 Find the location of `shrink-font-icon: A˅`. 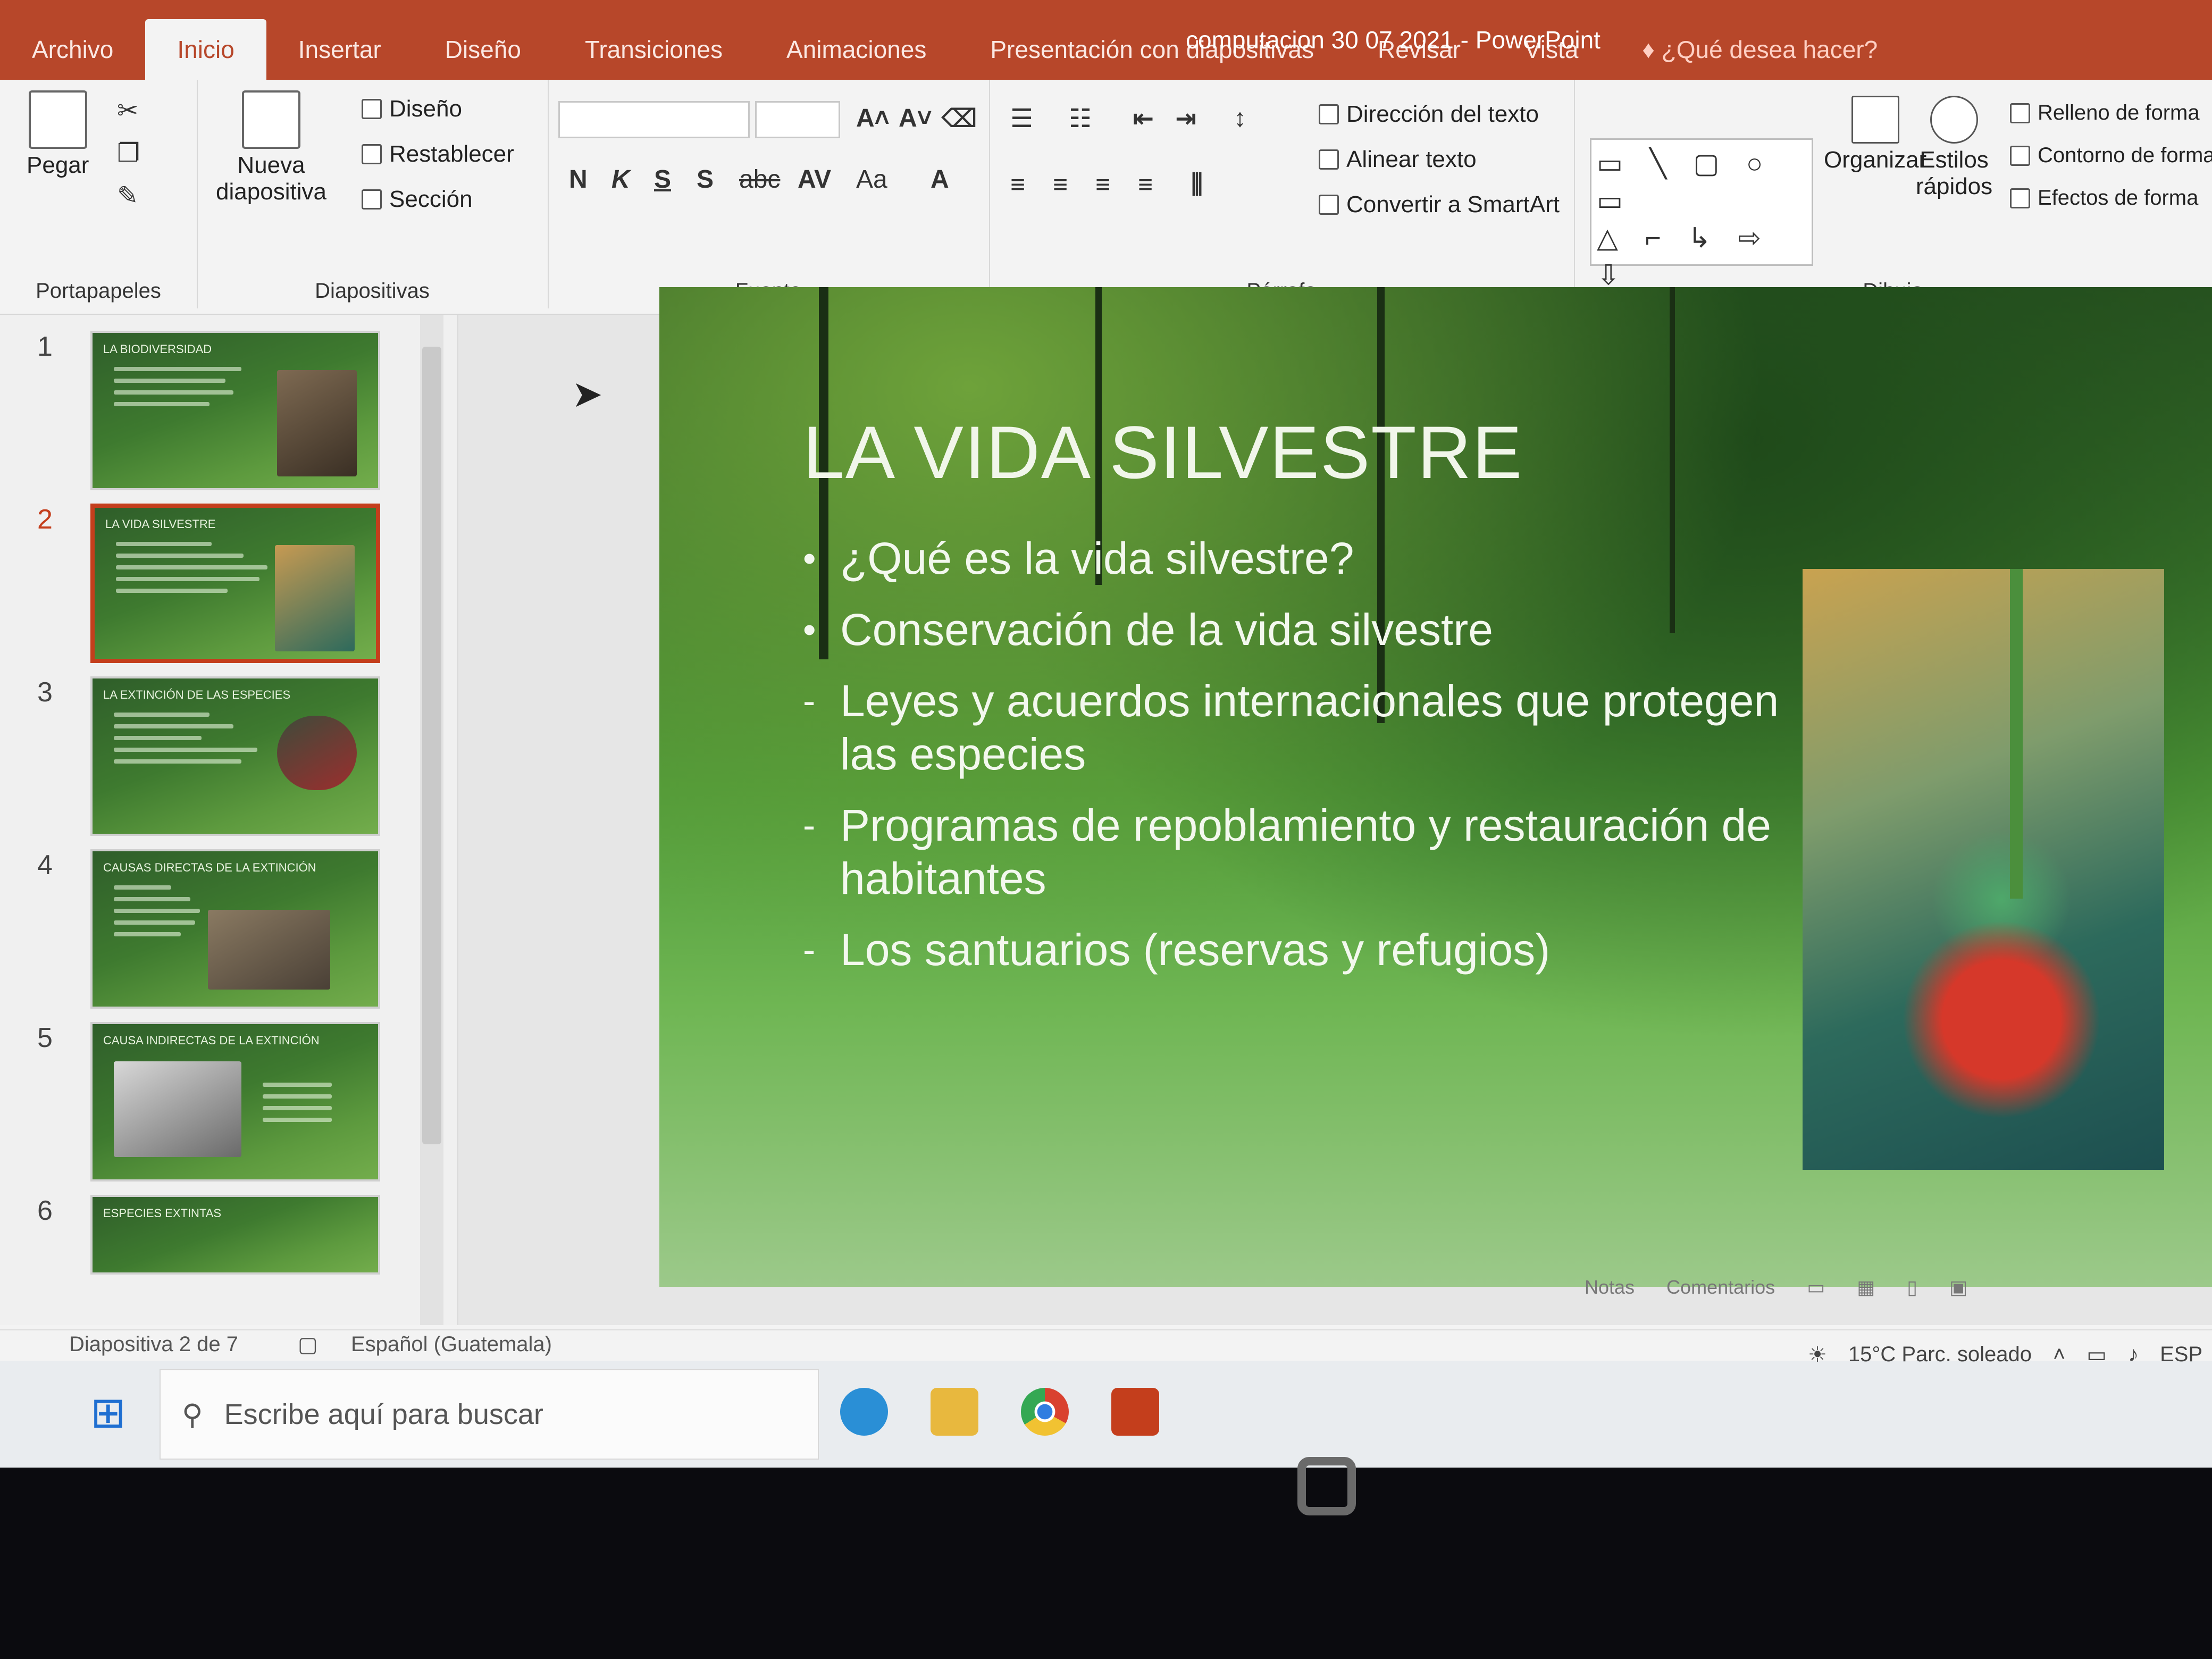

shrink-font-icon: A˅ is located at coordinates (915, 118).